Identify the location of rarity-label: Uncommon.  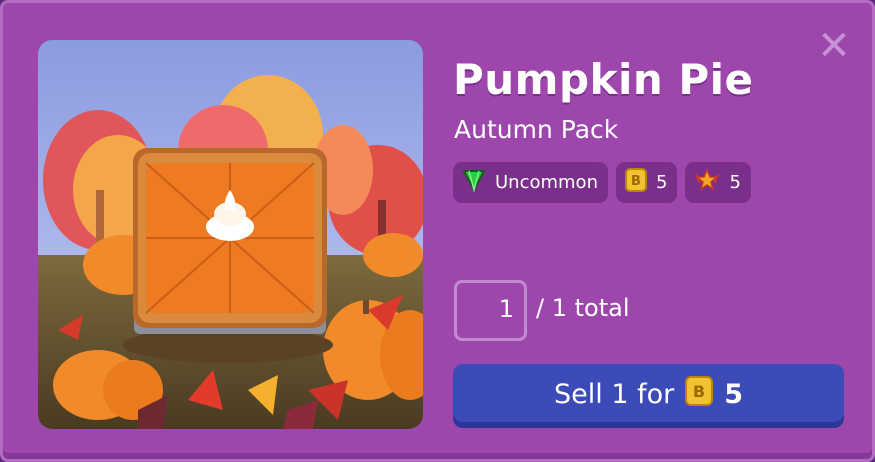
(546, 182).